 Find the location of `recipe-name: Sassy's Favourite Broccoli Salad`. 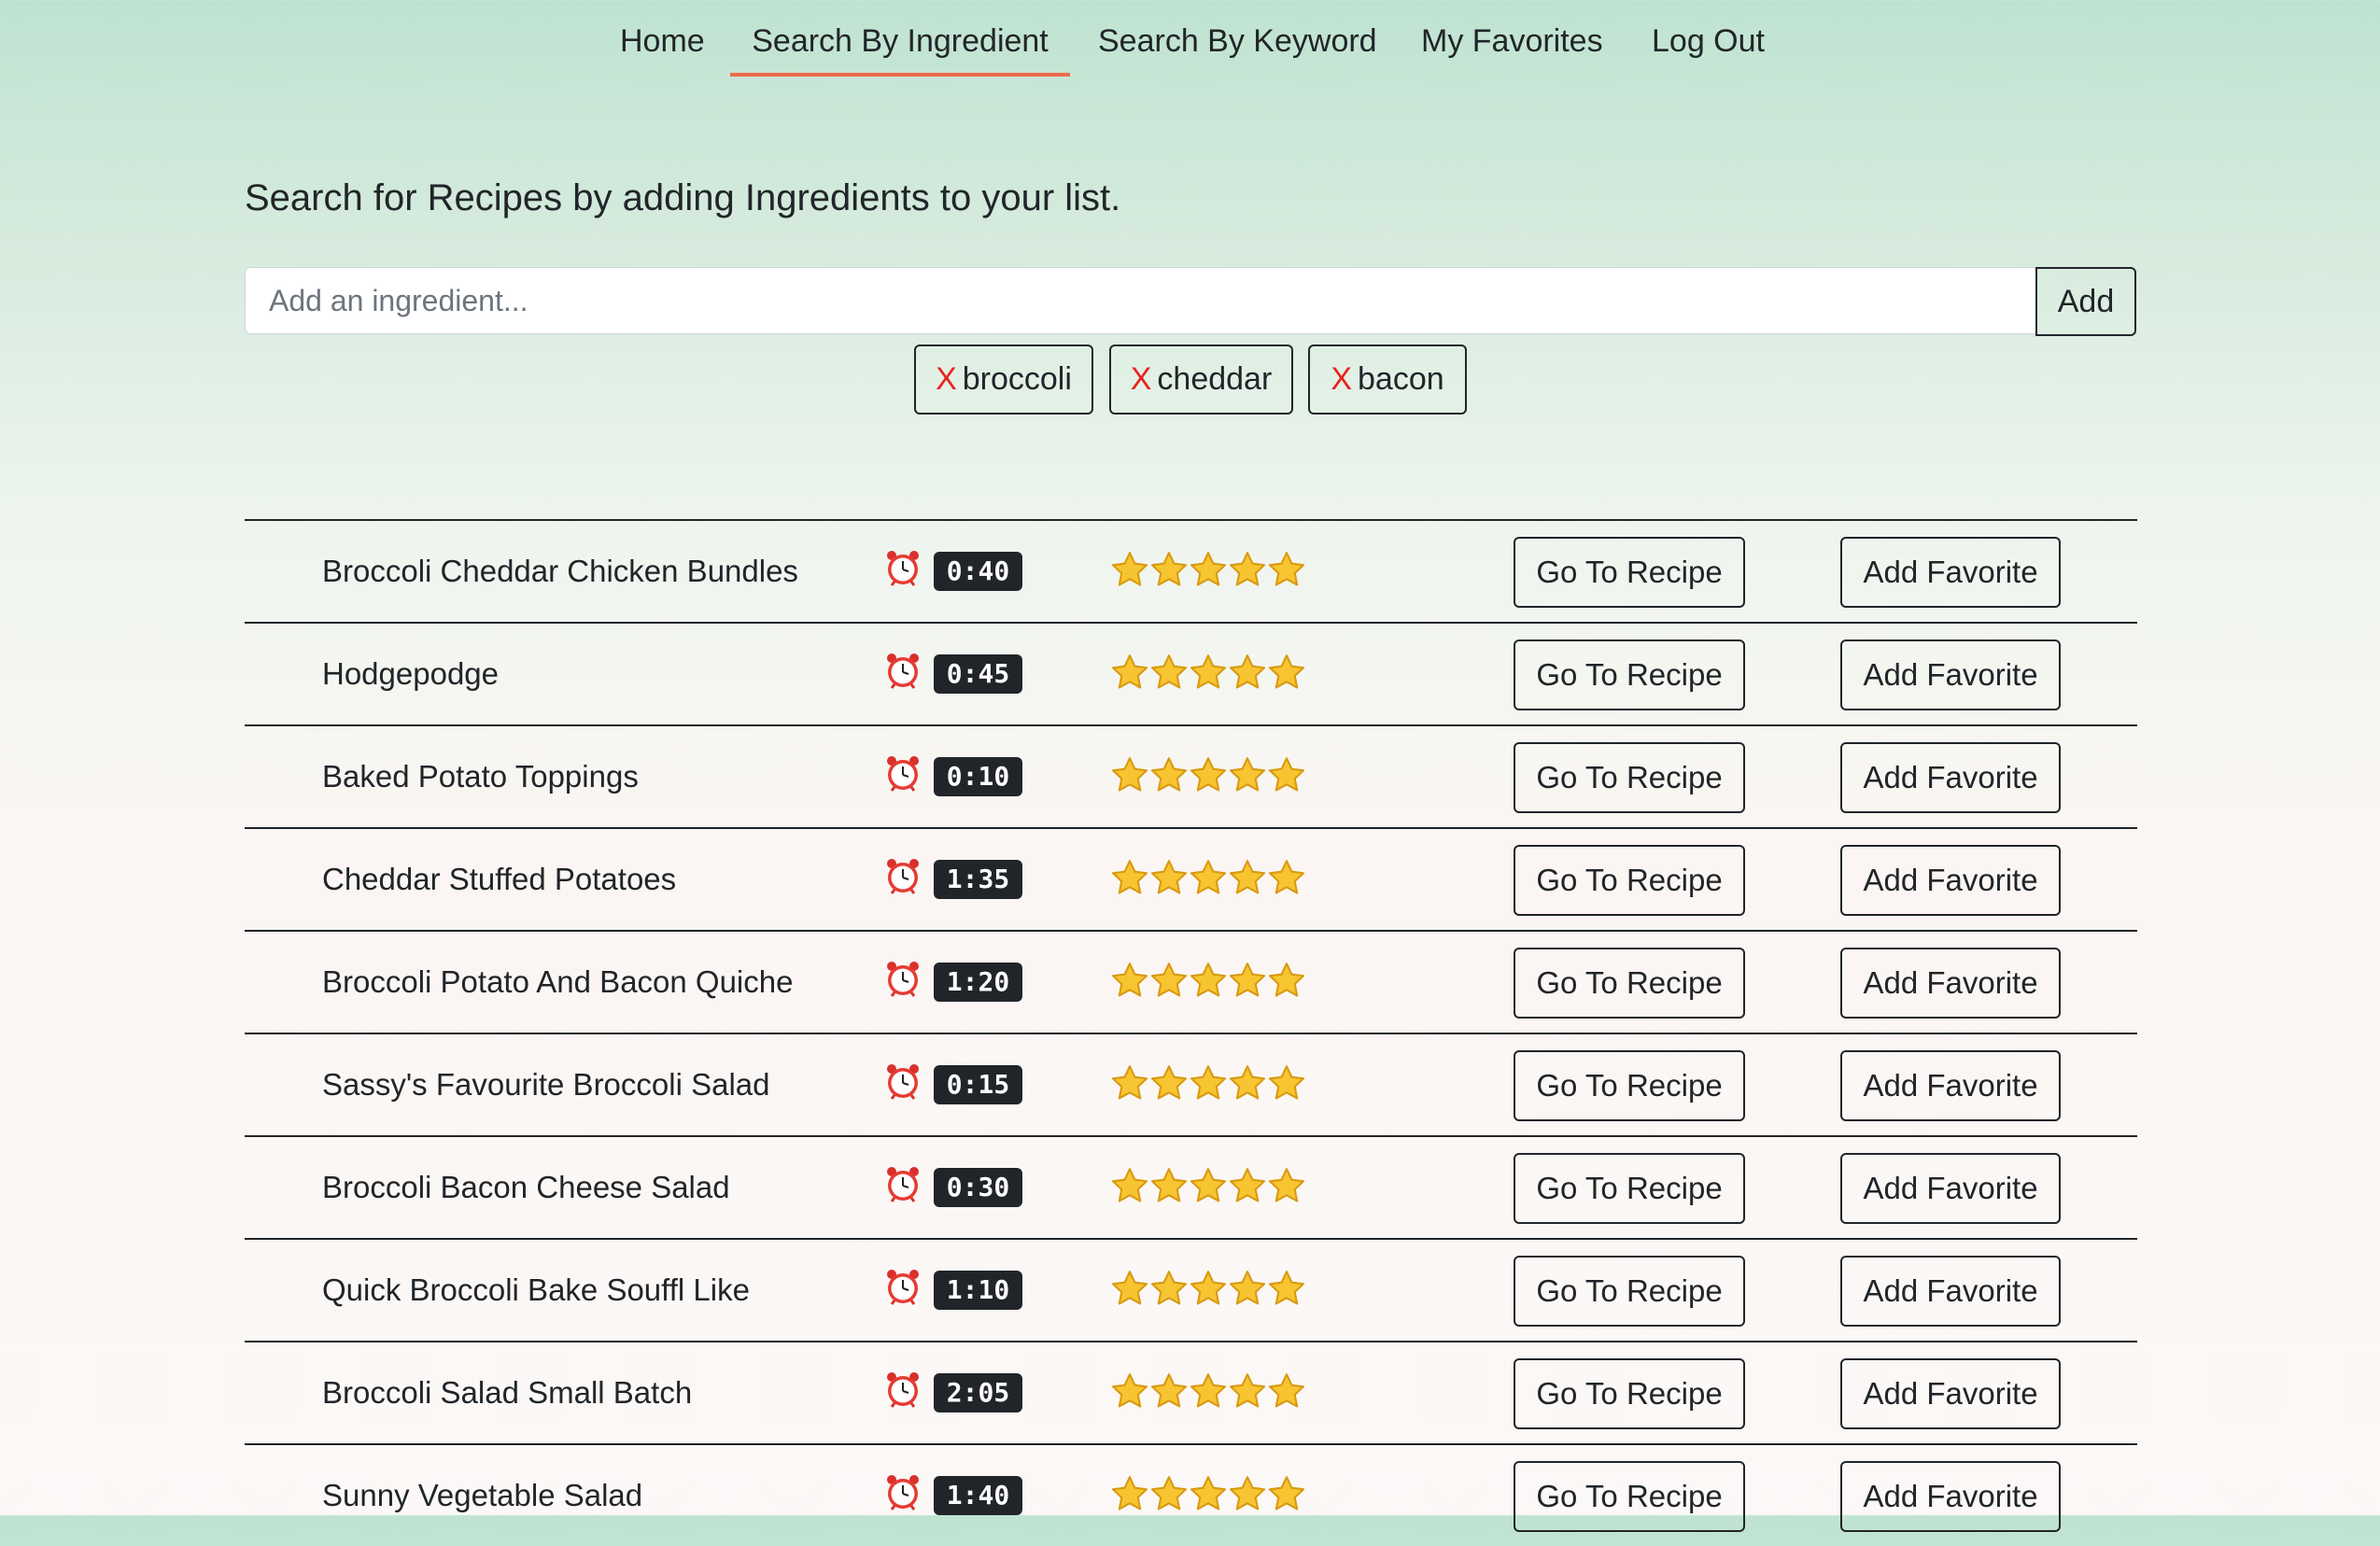

recipe-name: Sassy's Favourite Broccoli Salad is located at coordinates (546, 1084).